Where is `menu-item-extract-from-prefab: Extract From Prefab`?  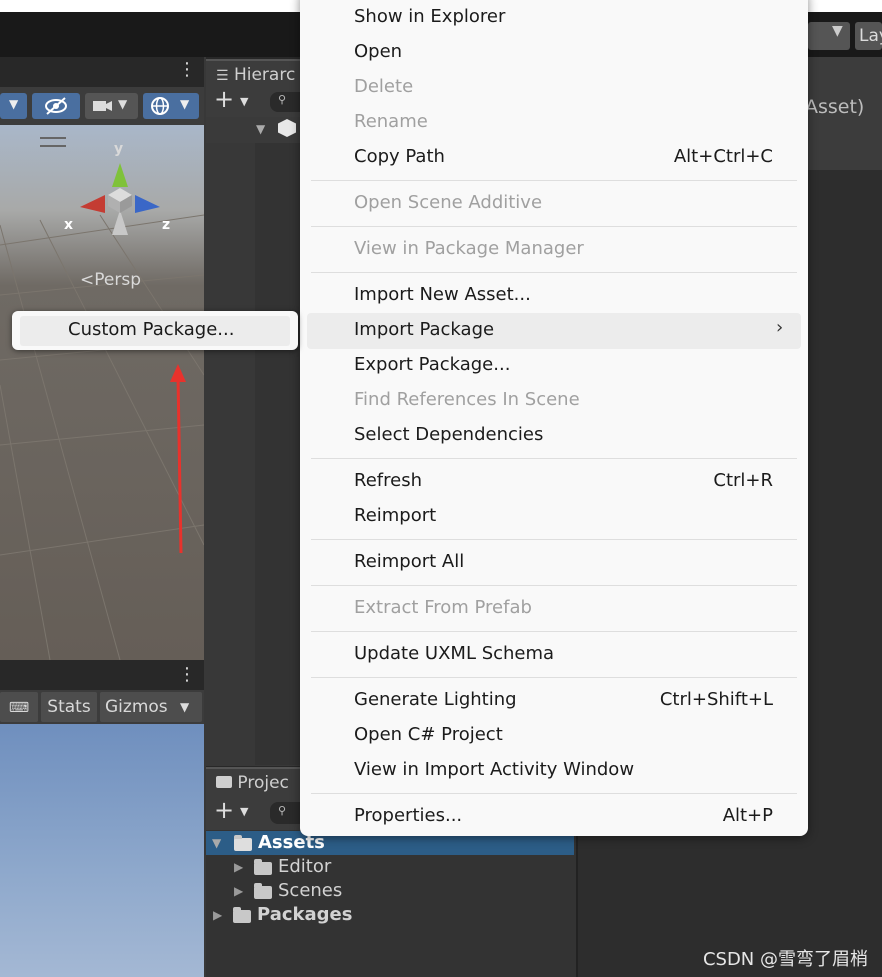 menu-item-extract-from-prefab: Extract From Prefab is located at coordinates (443, 607).